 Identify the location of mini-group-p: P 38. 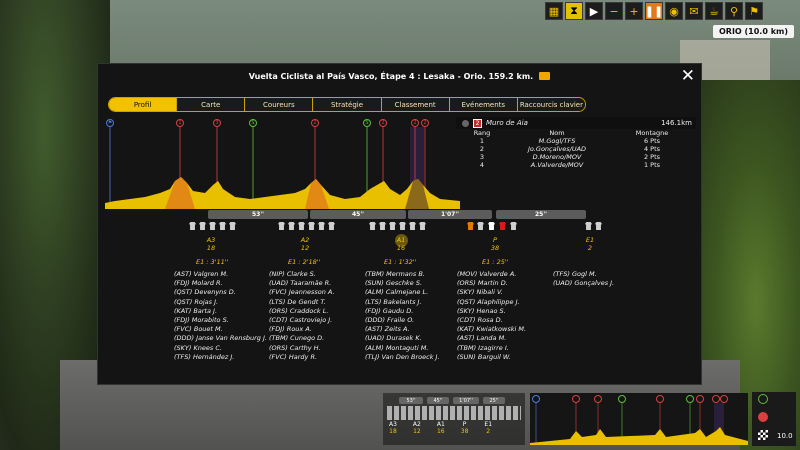
(464, 428).